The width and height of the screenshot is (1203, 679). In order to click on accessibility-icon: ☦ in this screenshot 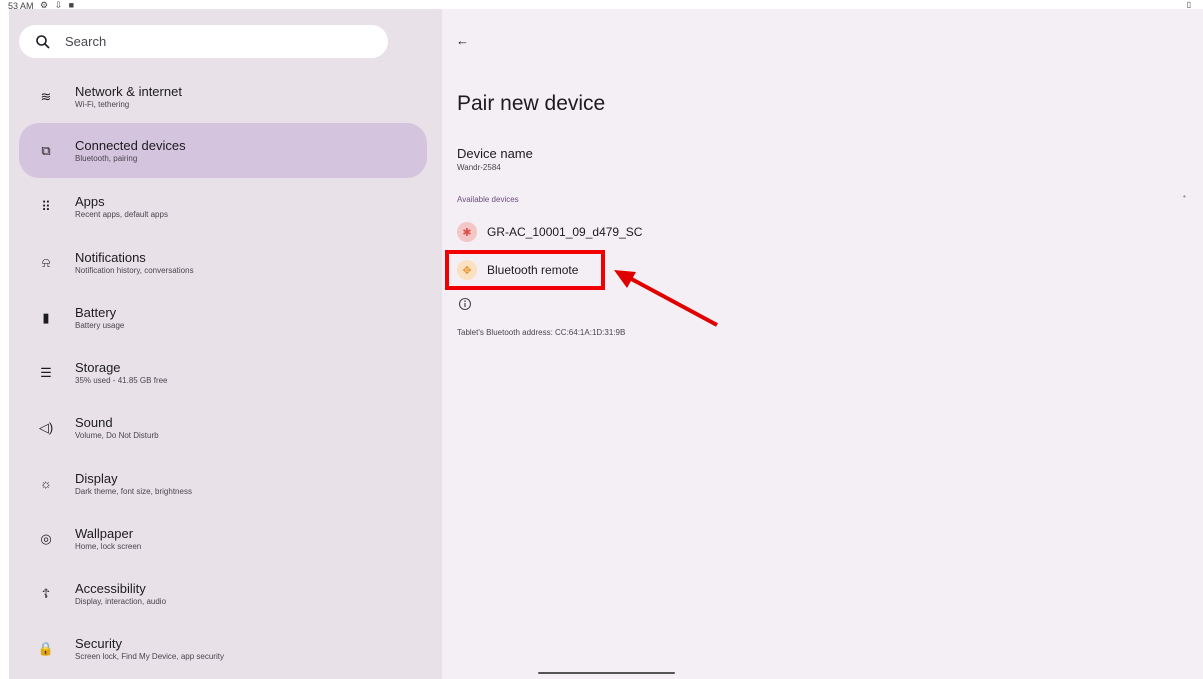, I will do `click(46, 593)`.